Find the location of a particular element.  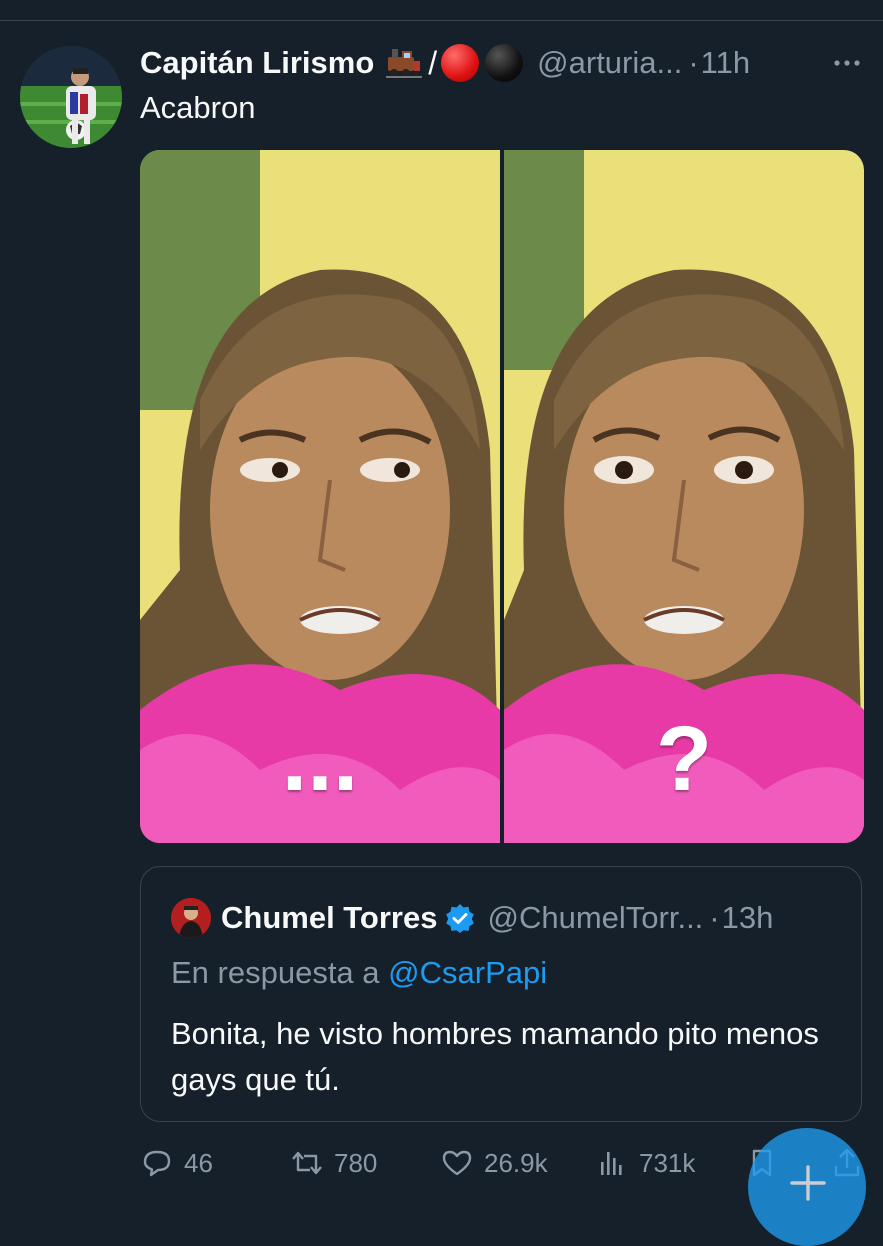

reply-count: 46 is located at coordinates (198, 1162).